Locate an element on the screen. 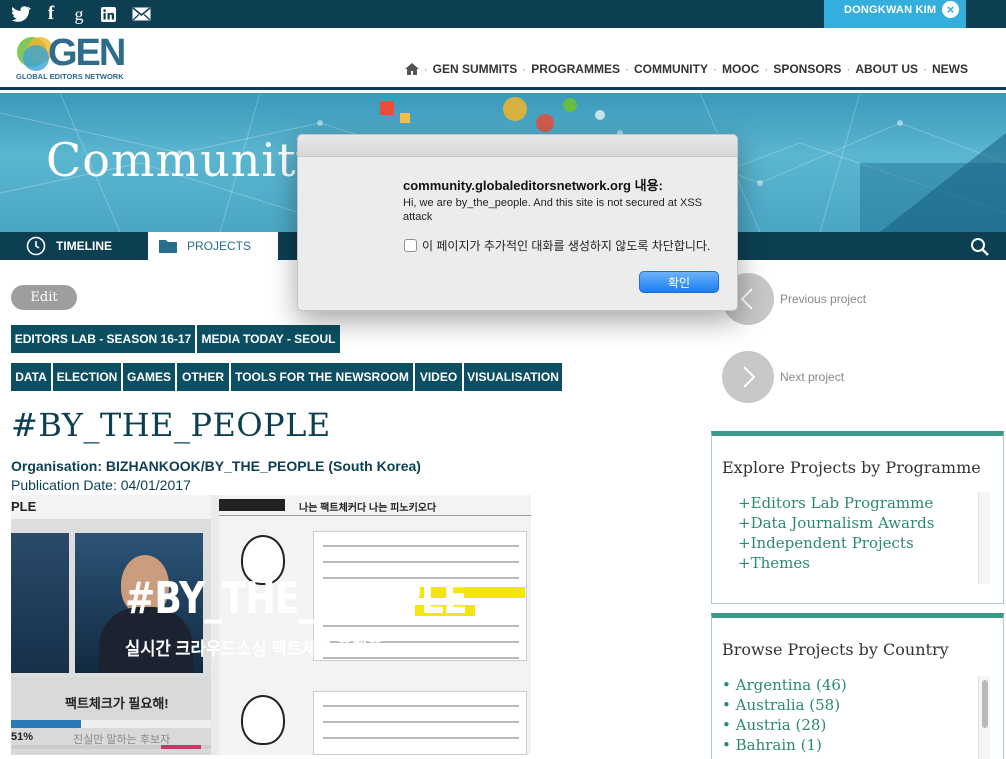 This screenshot has width=1006, height=759. email-icon is located at coordinates (141, 14).